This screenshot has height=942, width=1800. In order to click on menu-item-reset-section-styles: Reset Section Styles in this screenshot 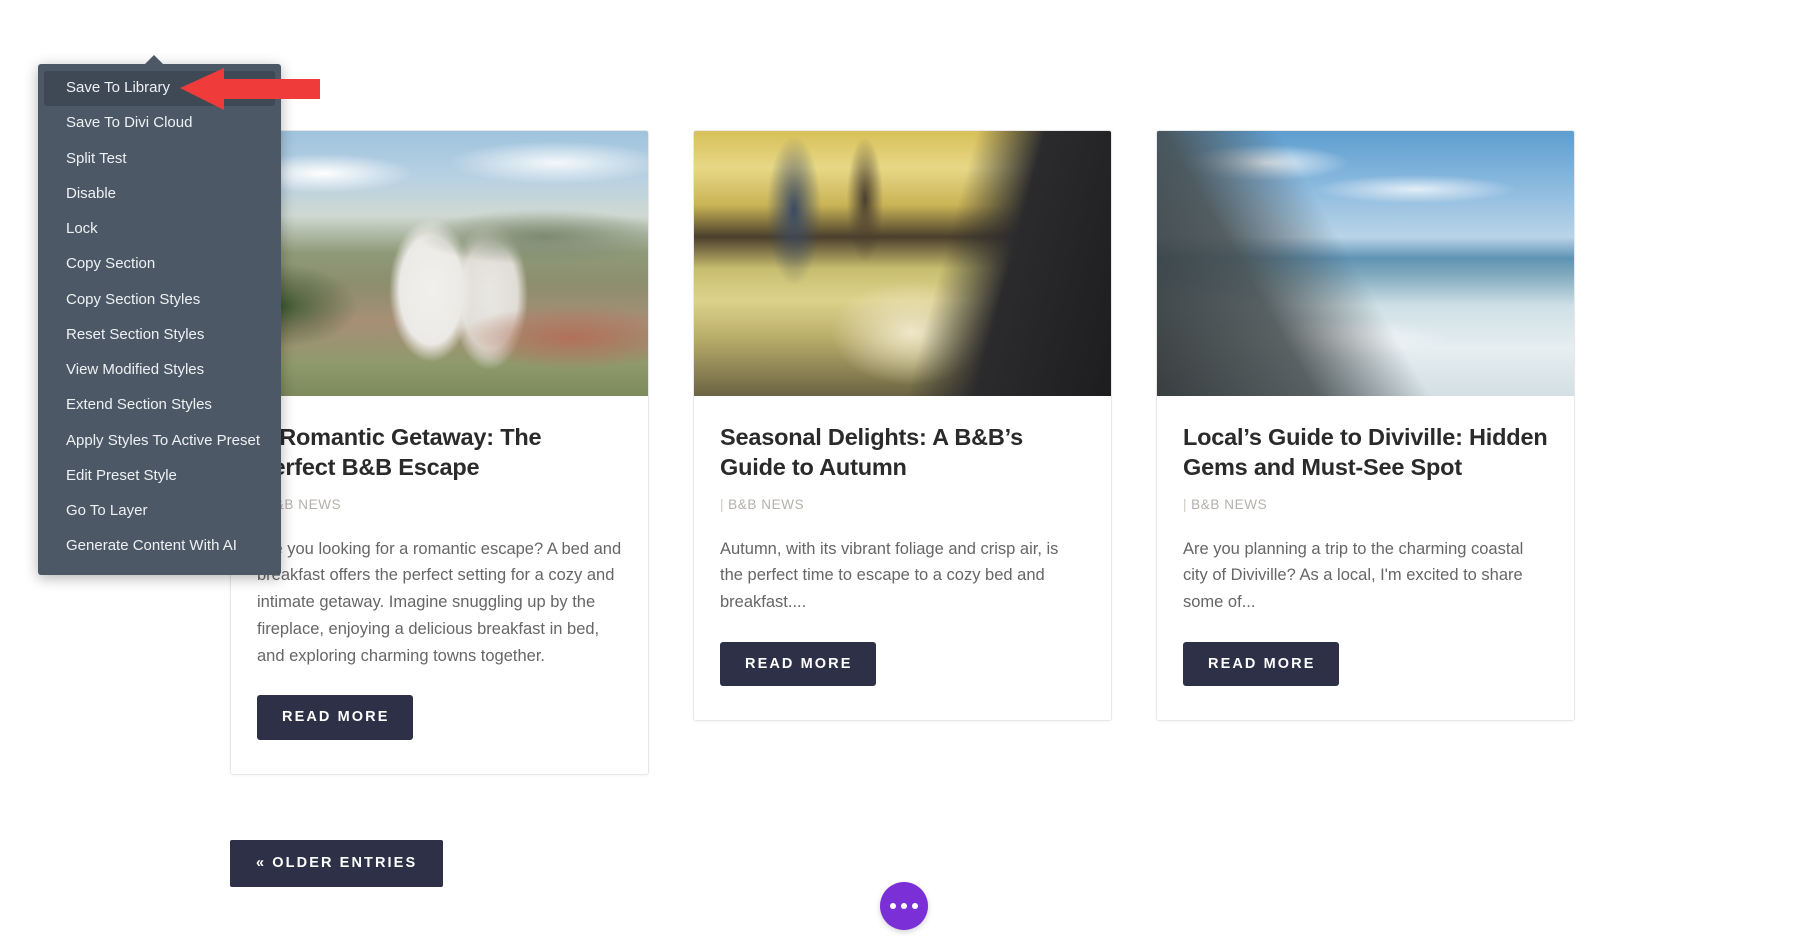, I will do `click(159, 335)`.